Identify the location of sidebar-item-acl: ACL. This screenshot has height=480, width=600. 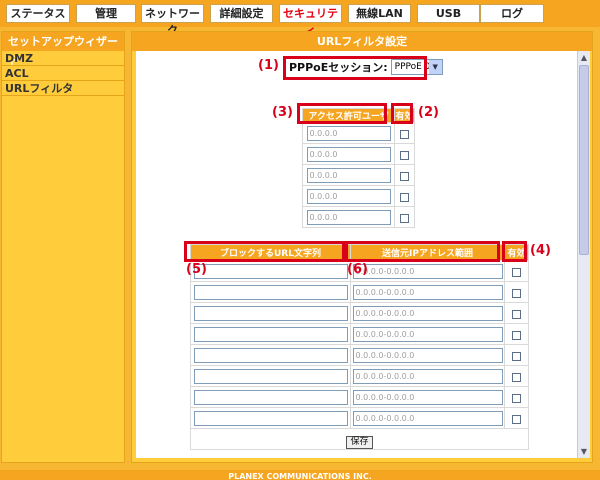
(63, 73).